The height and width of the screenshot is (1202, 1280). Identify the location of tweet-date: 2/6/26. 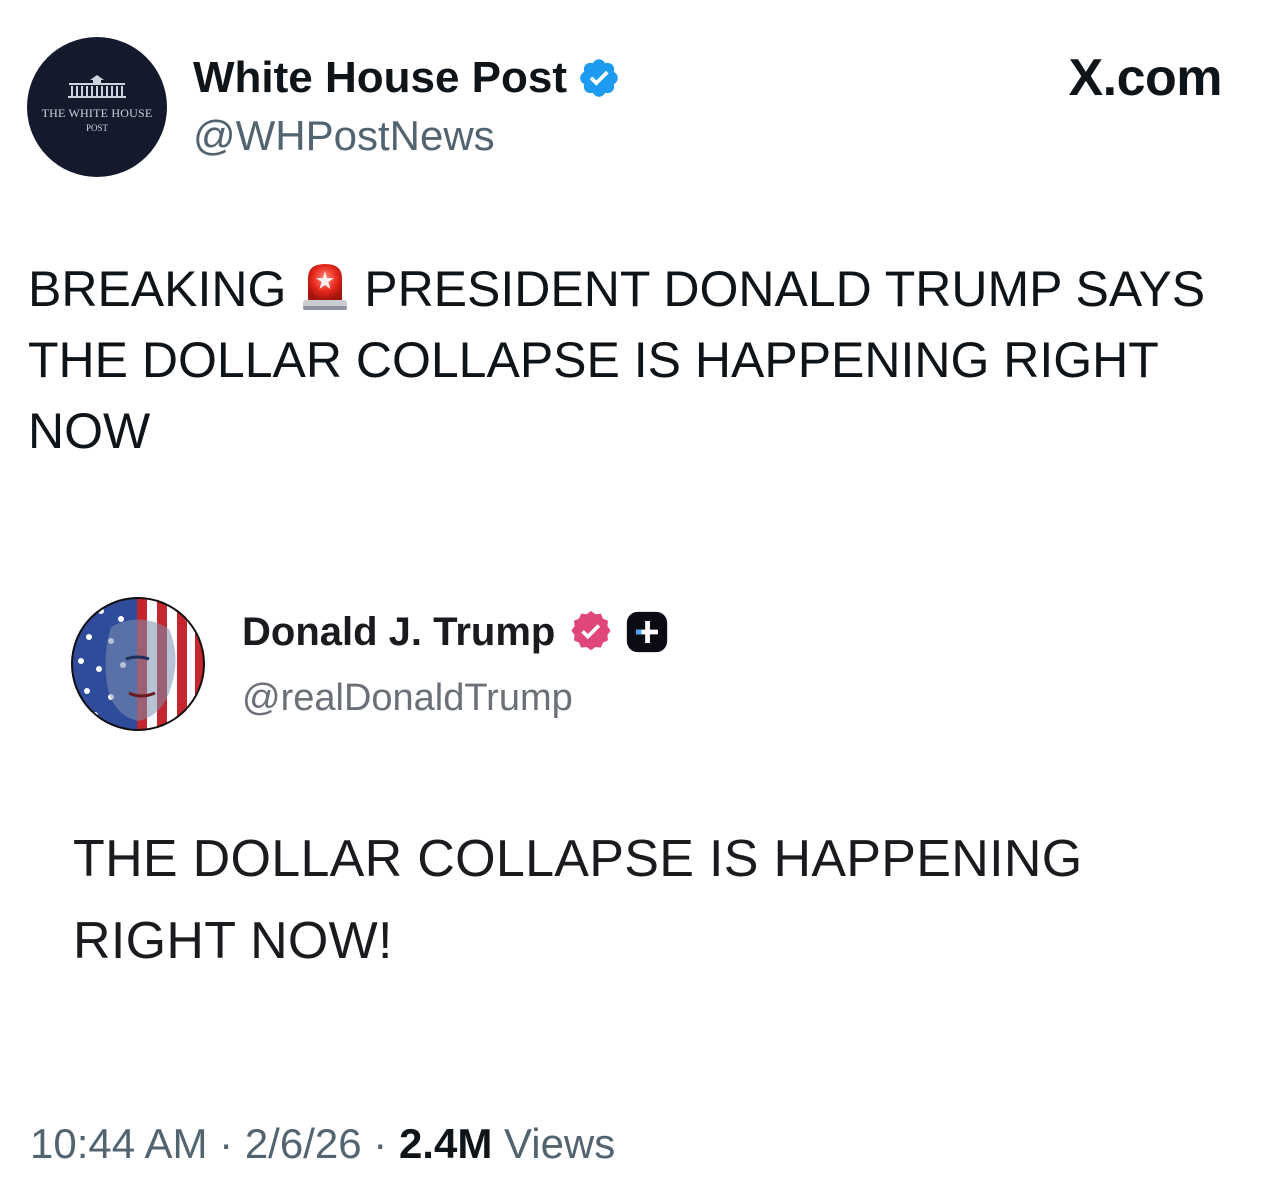
(303, 1143).